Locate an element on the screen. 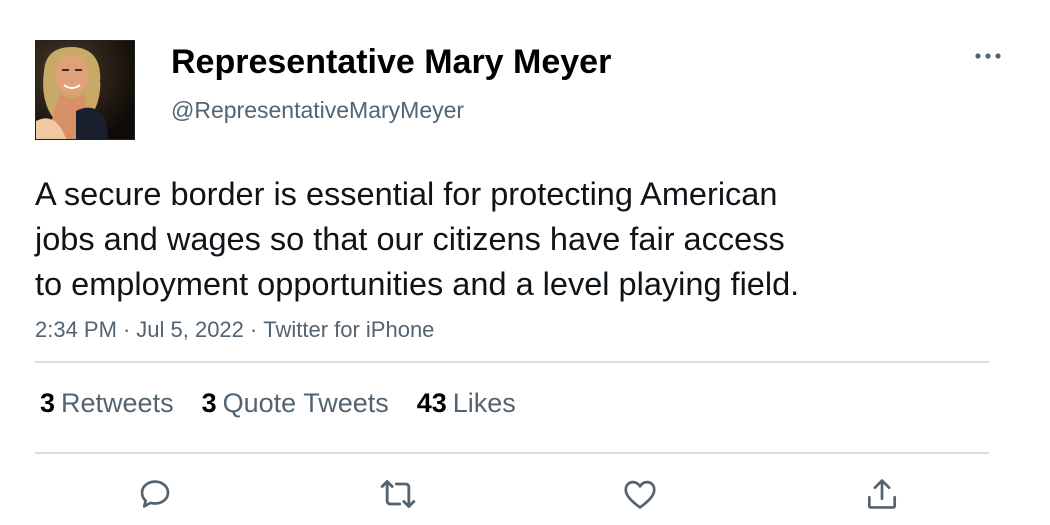 Image resolution: width=1050 pixels, height=525 pixels. retweet-icon is located at coordinates (398, 494).